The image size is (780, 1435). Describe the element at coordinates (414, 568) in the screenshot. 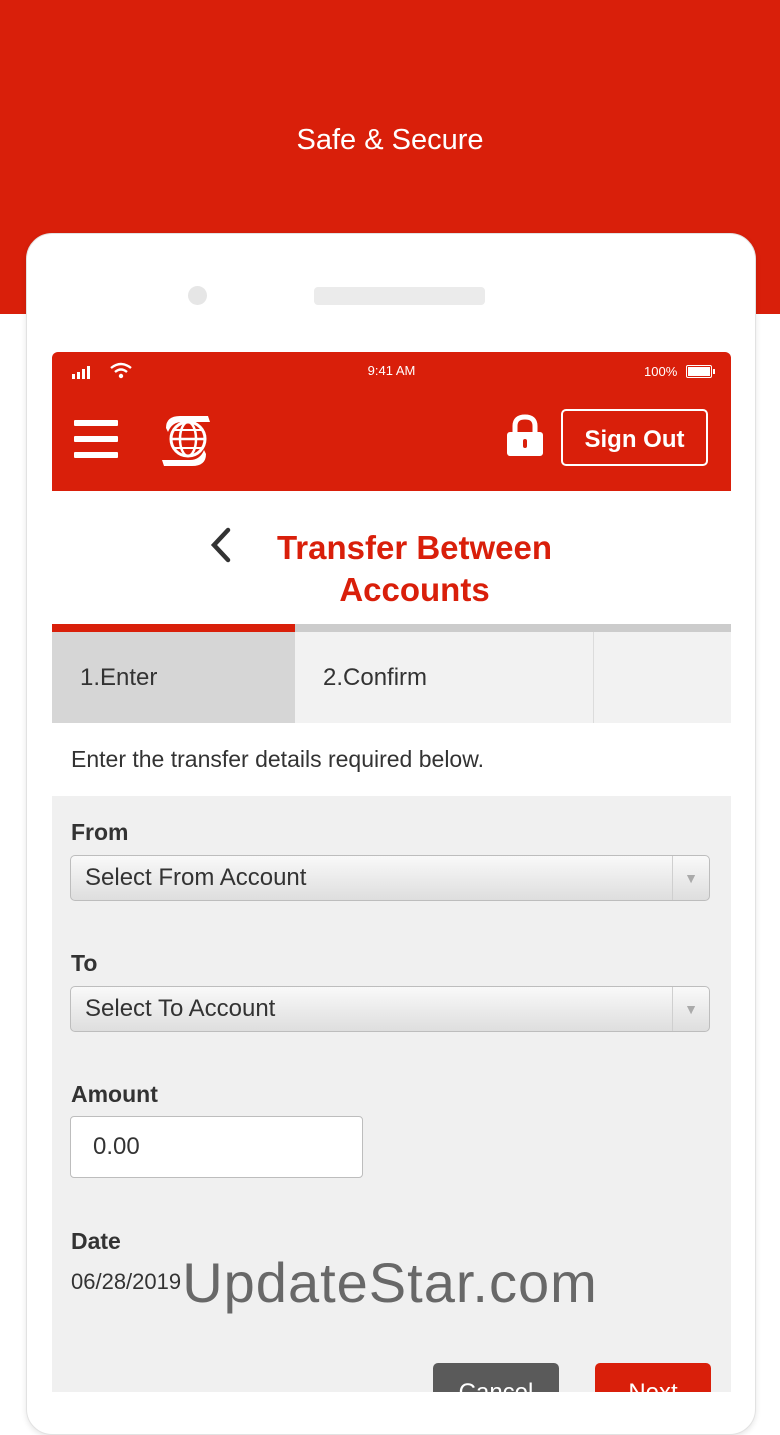

I see `page-title: Transfer Between Accounts` at that location.